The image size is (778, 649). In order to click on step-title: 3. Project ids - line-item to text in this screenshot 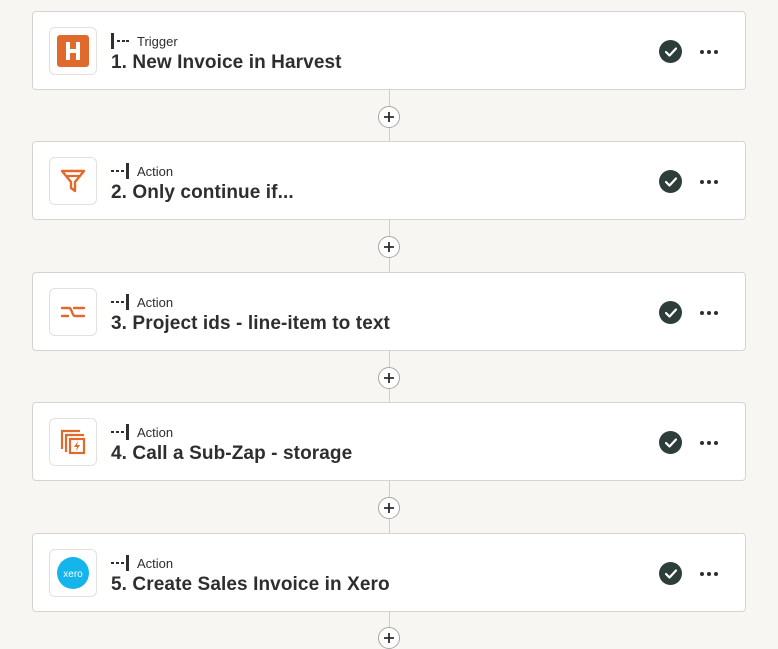, I will do `click(250, 324)`.